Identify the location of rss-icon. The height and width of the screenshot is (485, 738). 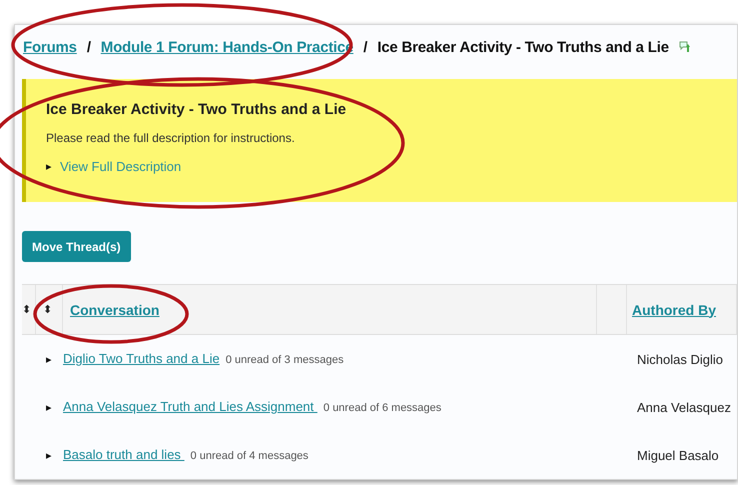
(684, 47).